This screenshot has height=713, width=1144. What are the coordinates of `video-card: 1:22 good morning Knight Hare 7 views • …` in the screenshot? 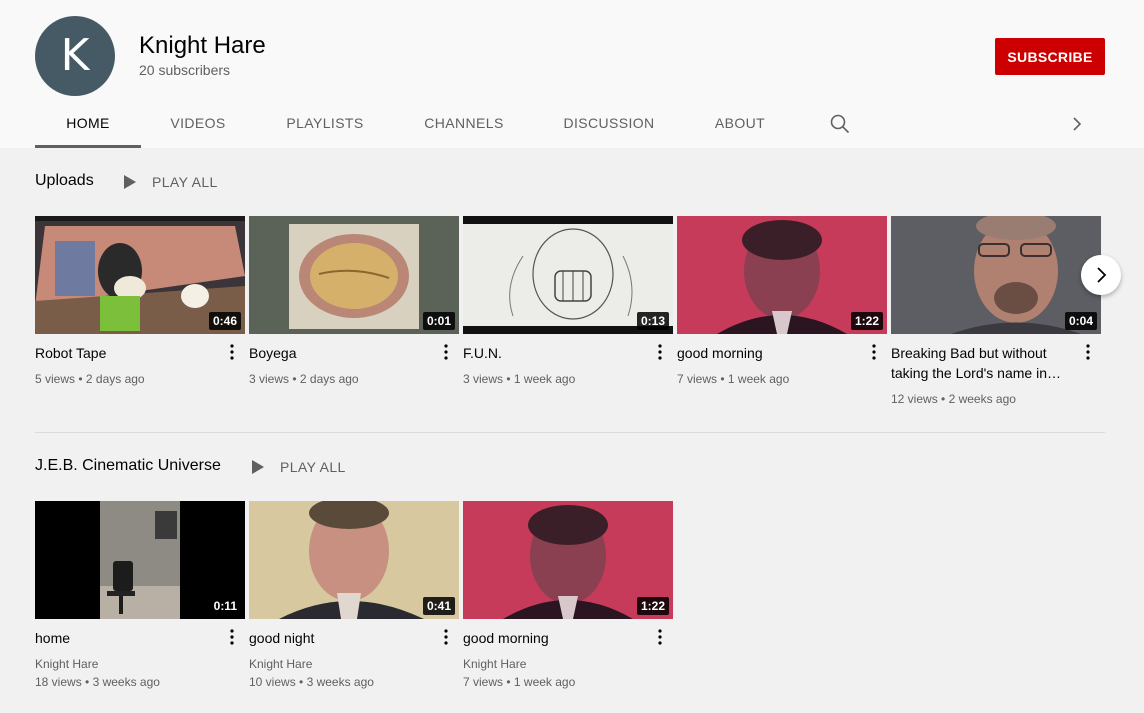 It's located at (568, 595).